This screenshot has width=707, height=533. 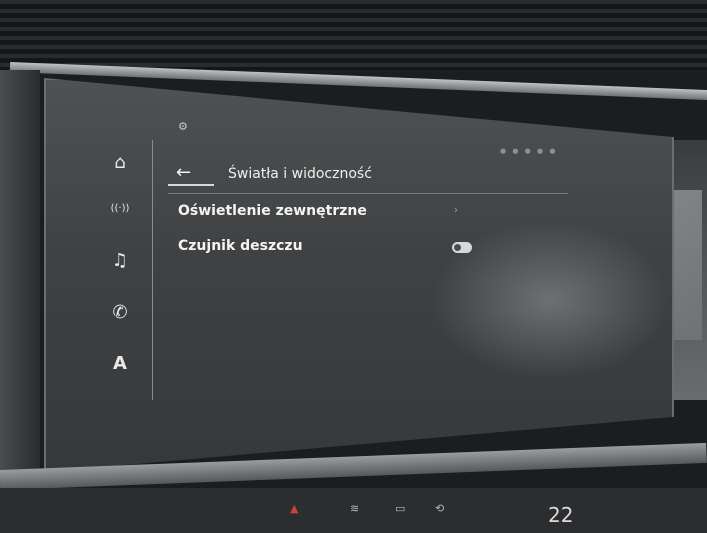 I want to click on back-arrow-icon: ←, so click(x=184, y=172).